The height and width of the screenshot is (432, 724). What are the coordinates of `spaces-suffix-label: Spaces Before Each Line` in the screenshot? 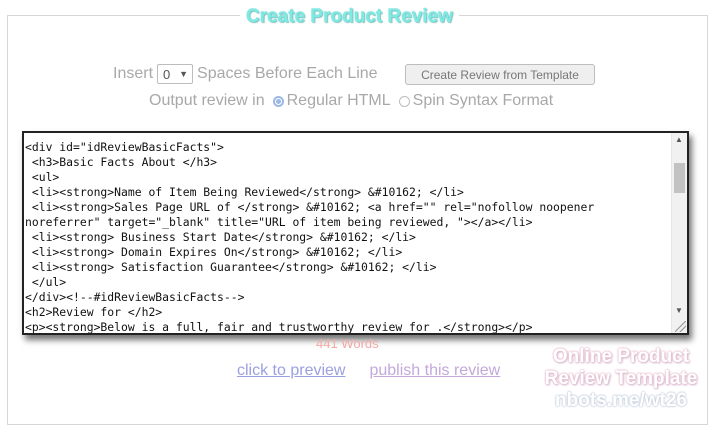 It's located at (287, 73).